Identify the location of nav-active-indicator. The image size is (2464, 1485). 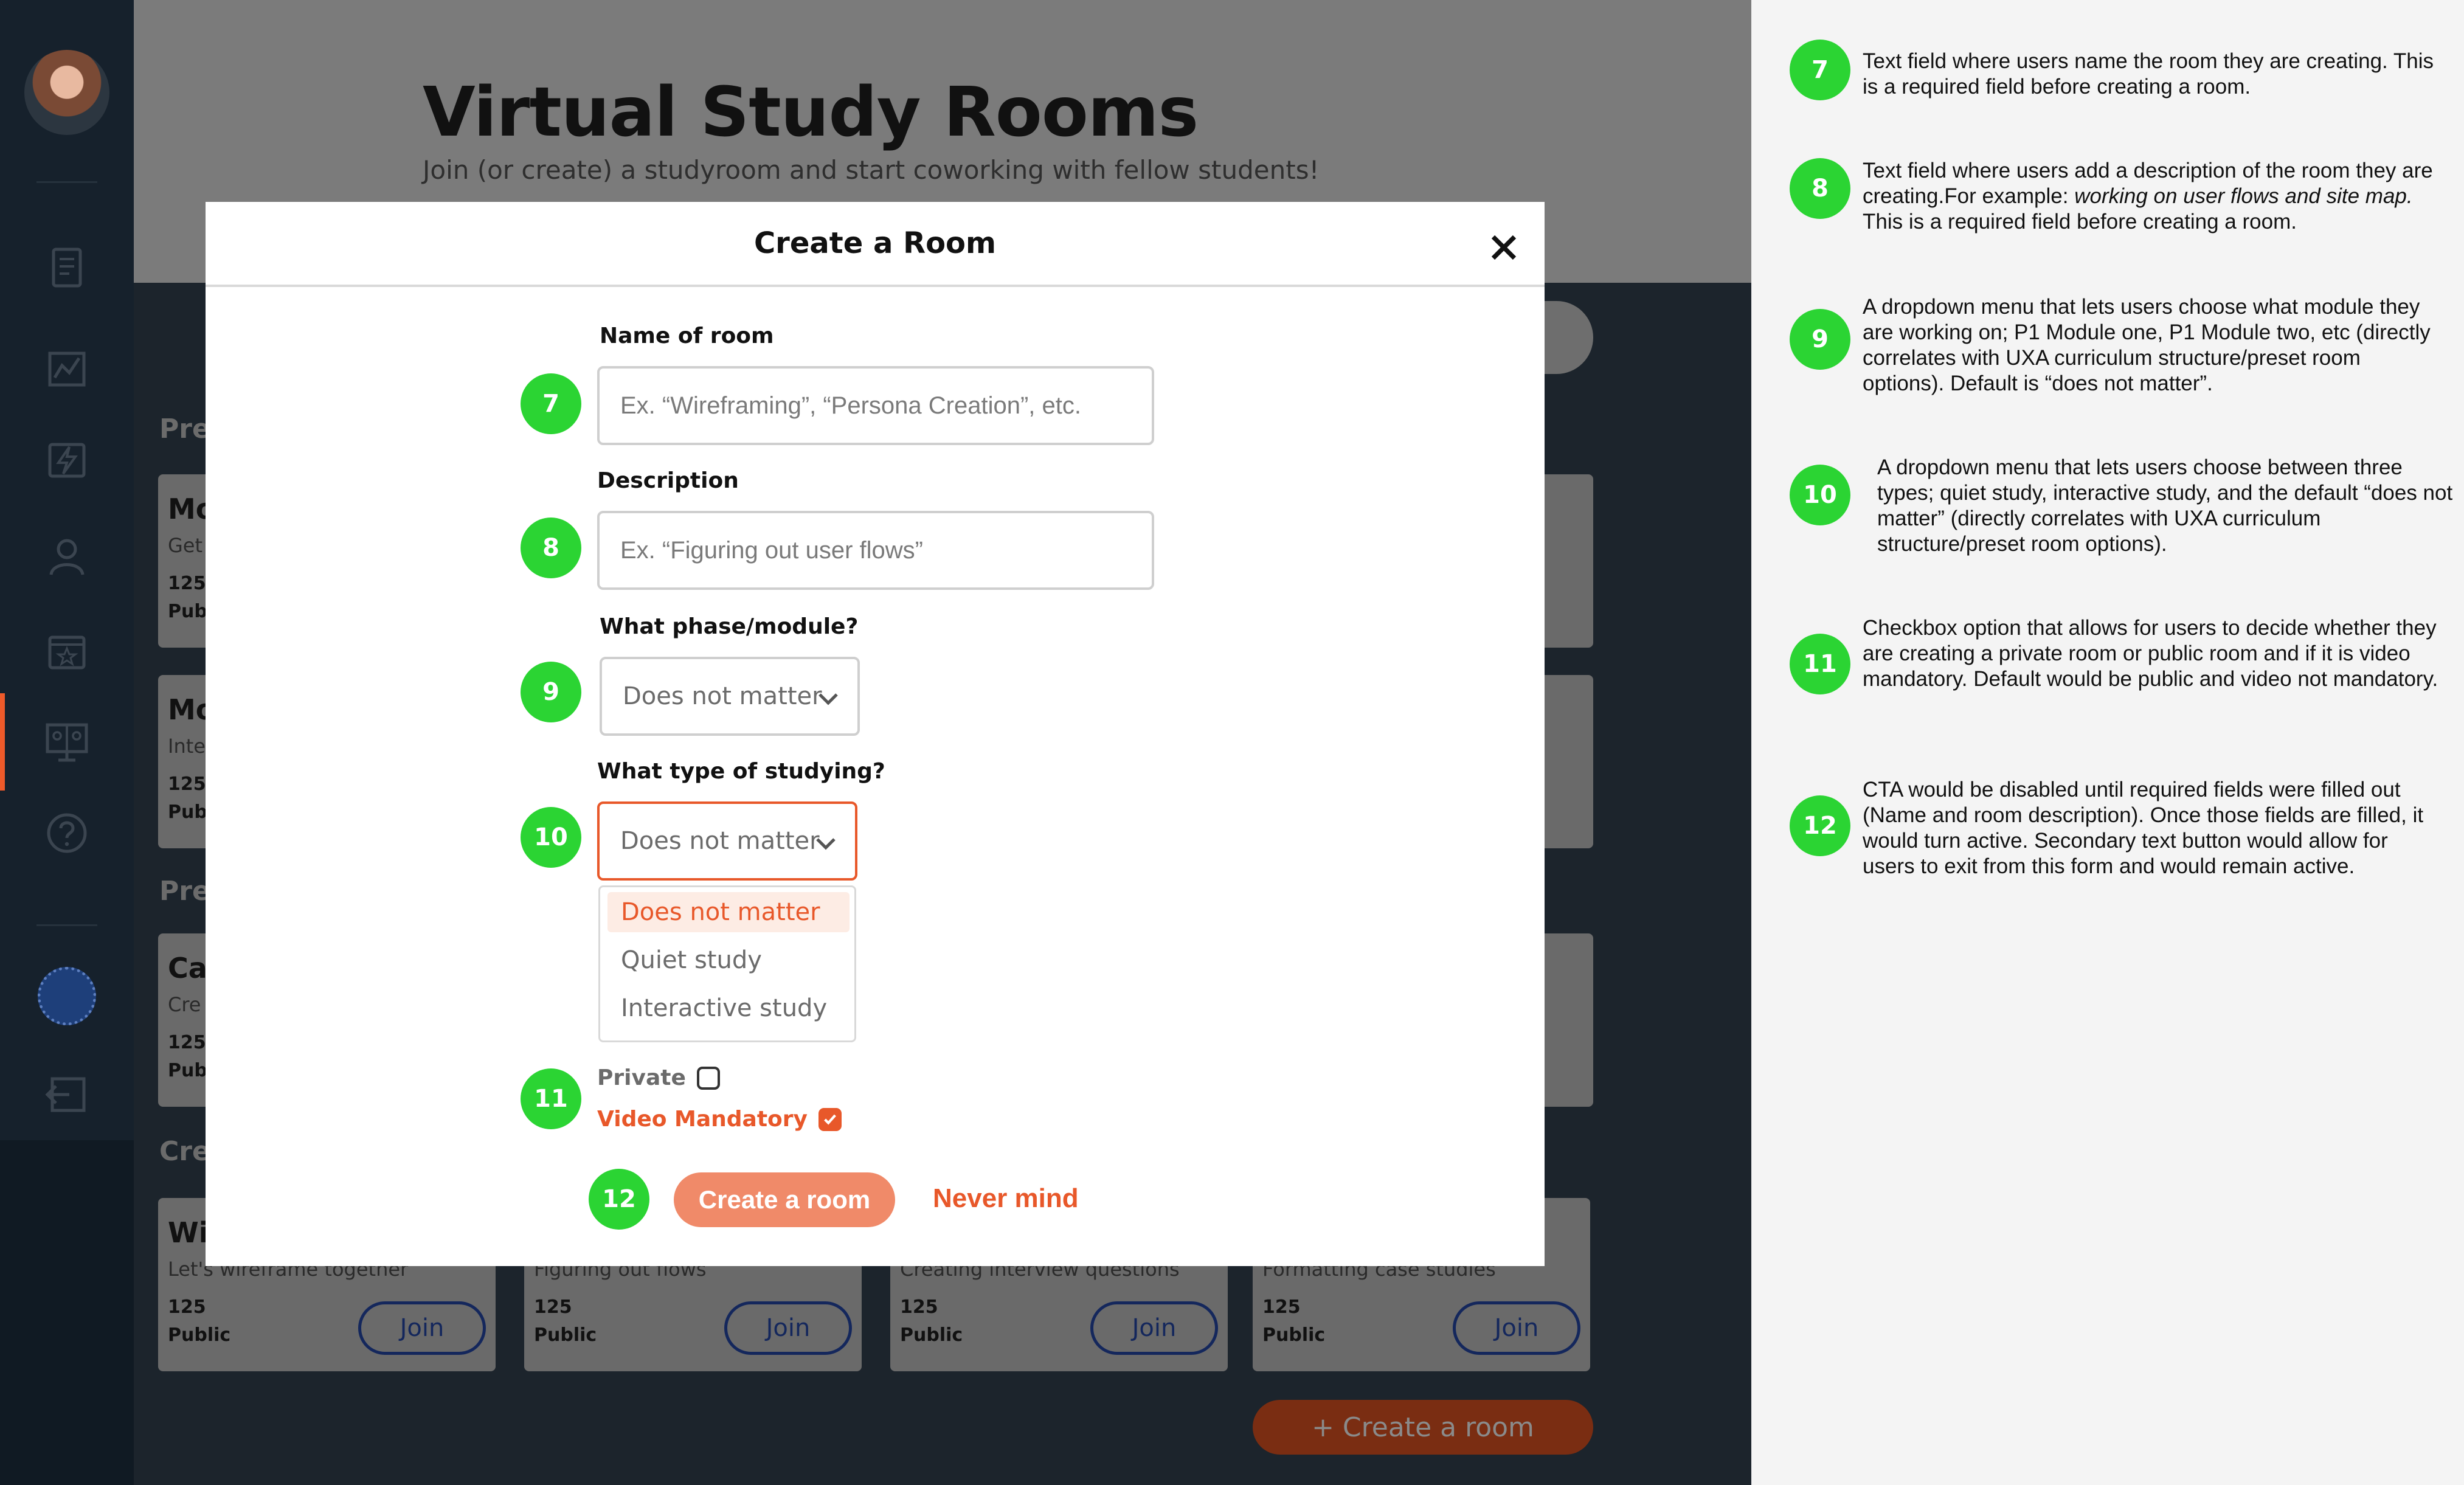
(2, 742).